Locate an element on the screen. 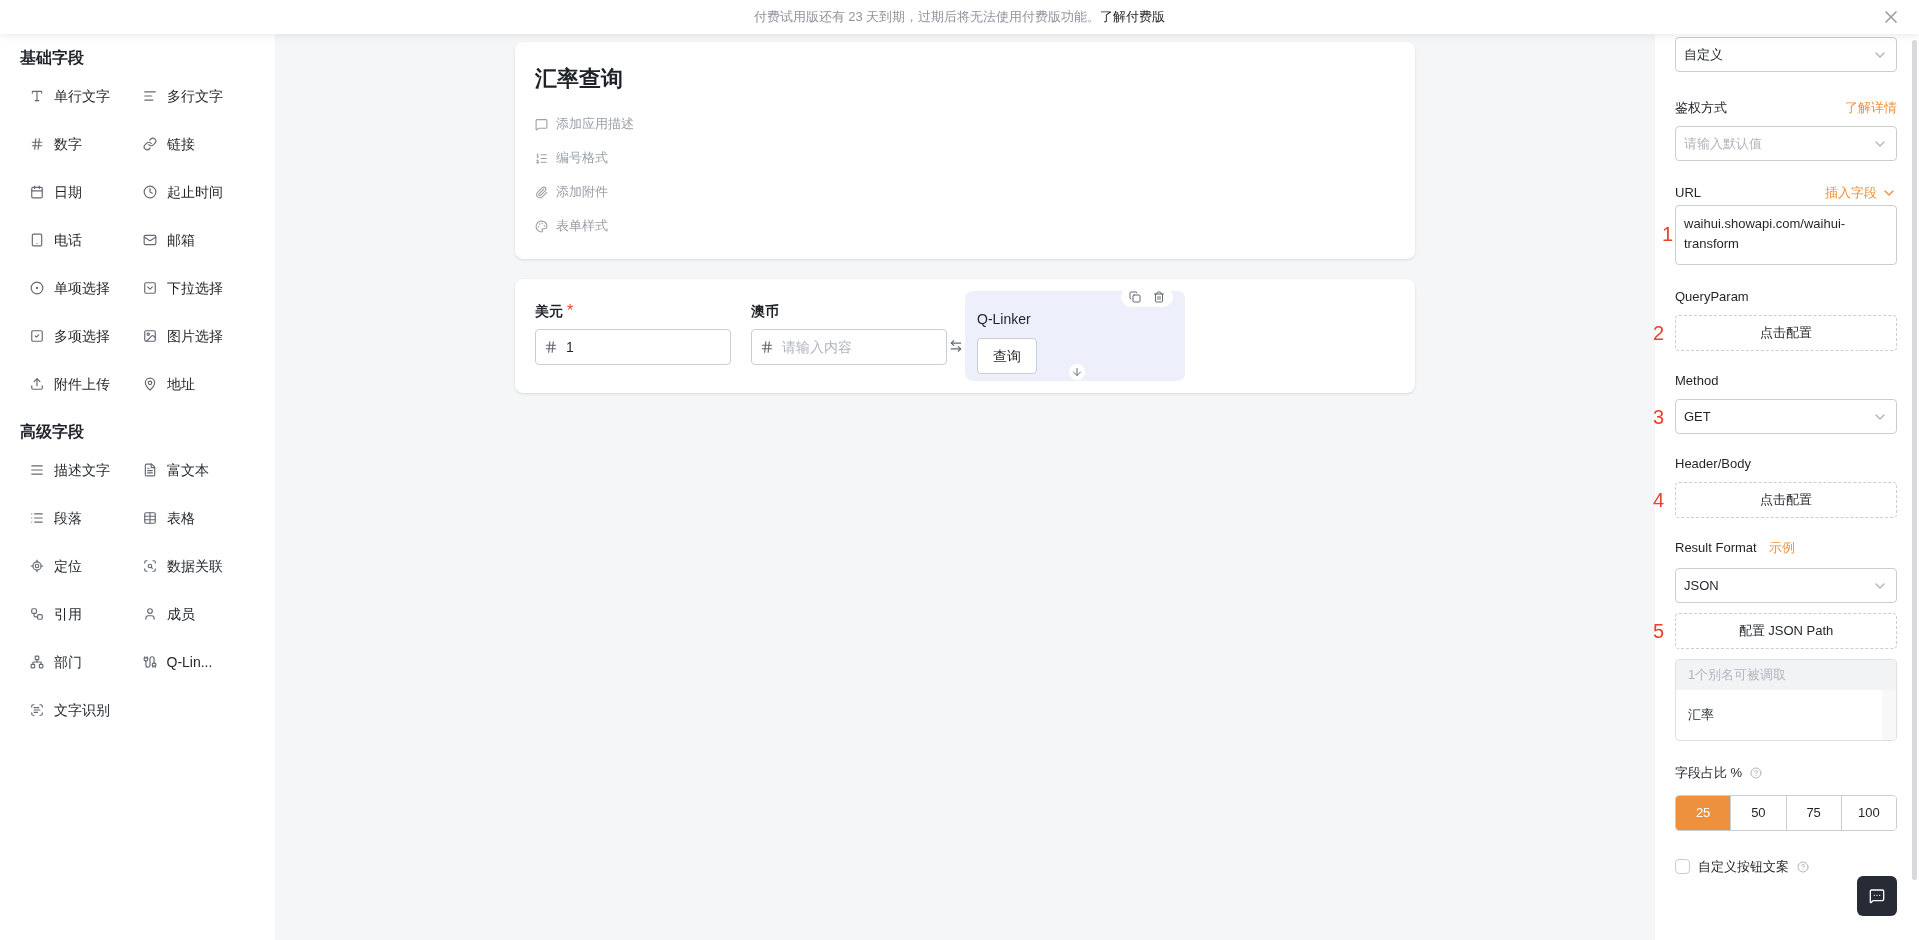  field-type-item: 附件上传 is located at coordinates (86, 384).